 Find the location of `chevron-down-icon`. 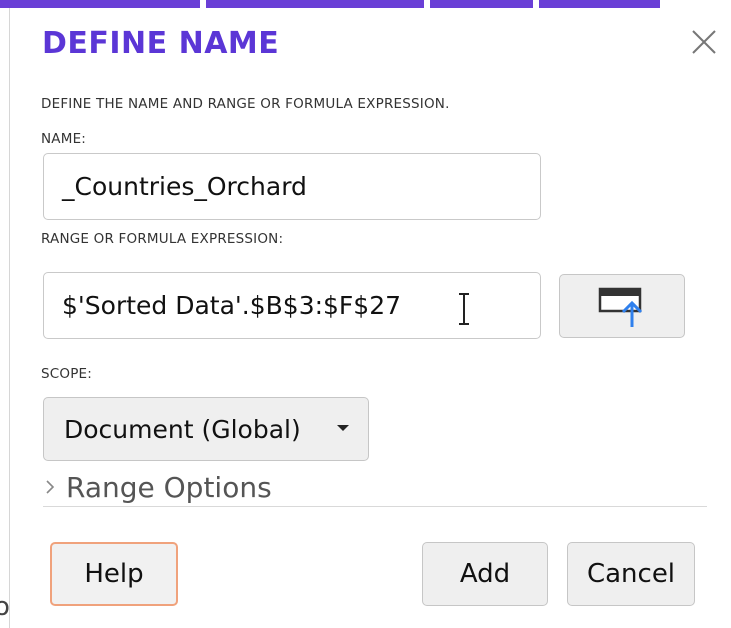

chevron-down-icon is located at coordinates (343, 428).